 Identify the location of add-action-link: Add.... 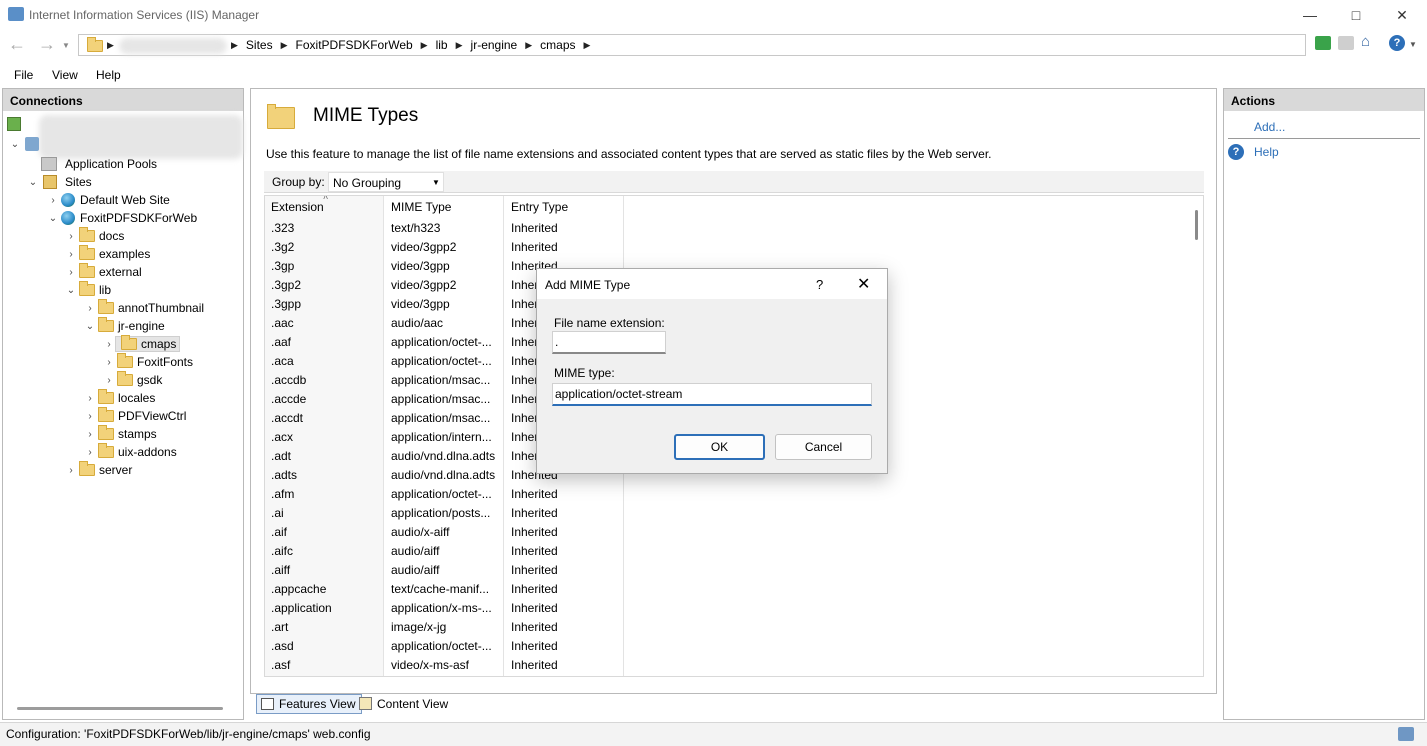
(1269, 127).